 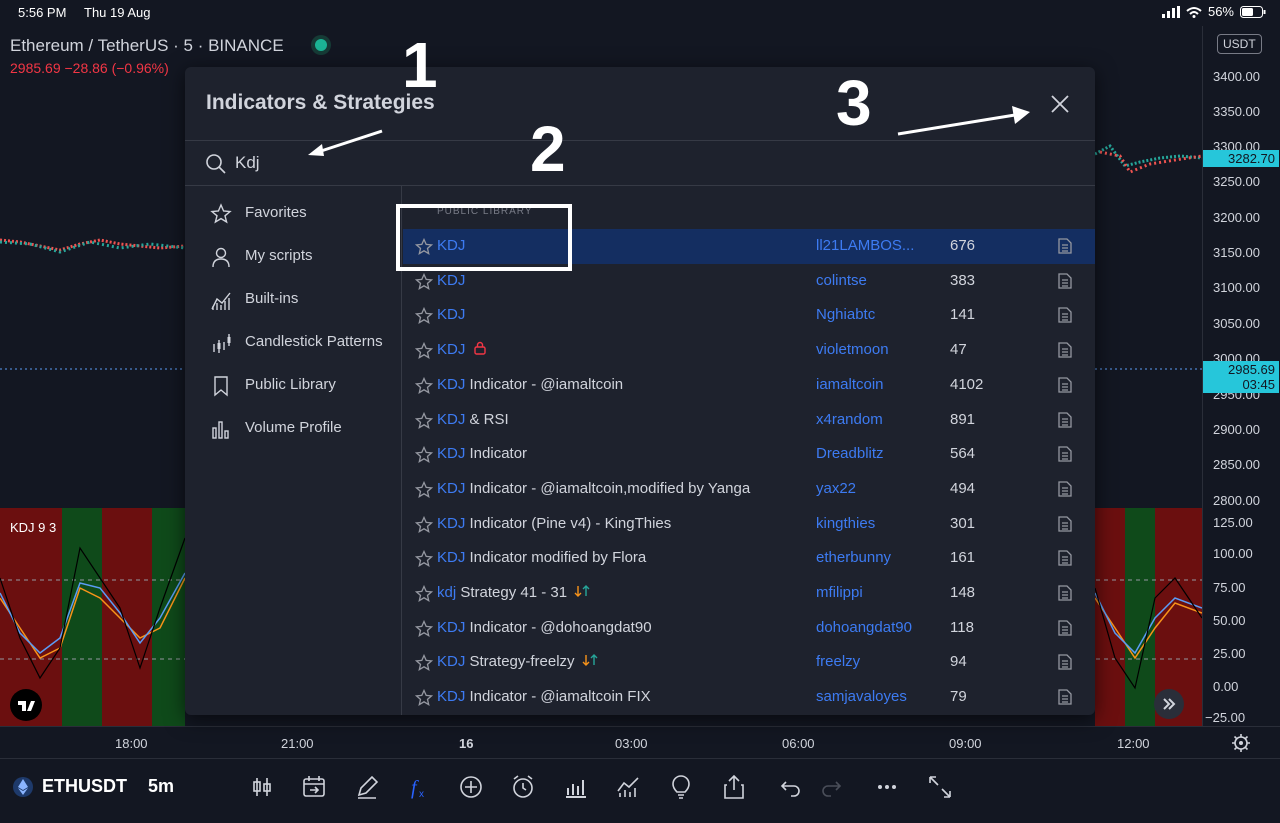 What do you see at coordinates (749, 420) in the screenshot?
I see `result-row: KDJ & RSI x4random 891` at bounding box center [749, 420].